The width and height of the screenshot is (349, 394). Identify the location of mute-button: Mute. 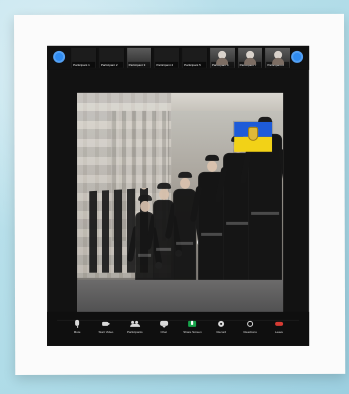
(77, 329).